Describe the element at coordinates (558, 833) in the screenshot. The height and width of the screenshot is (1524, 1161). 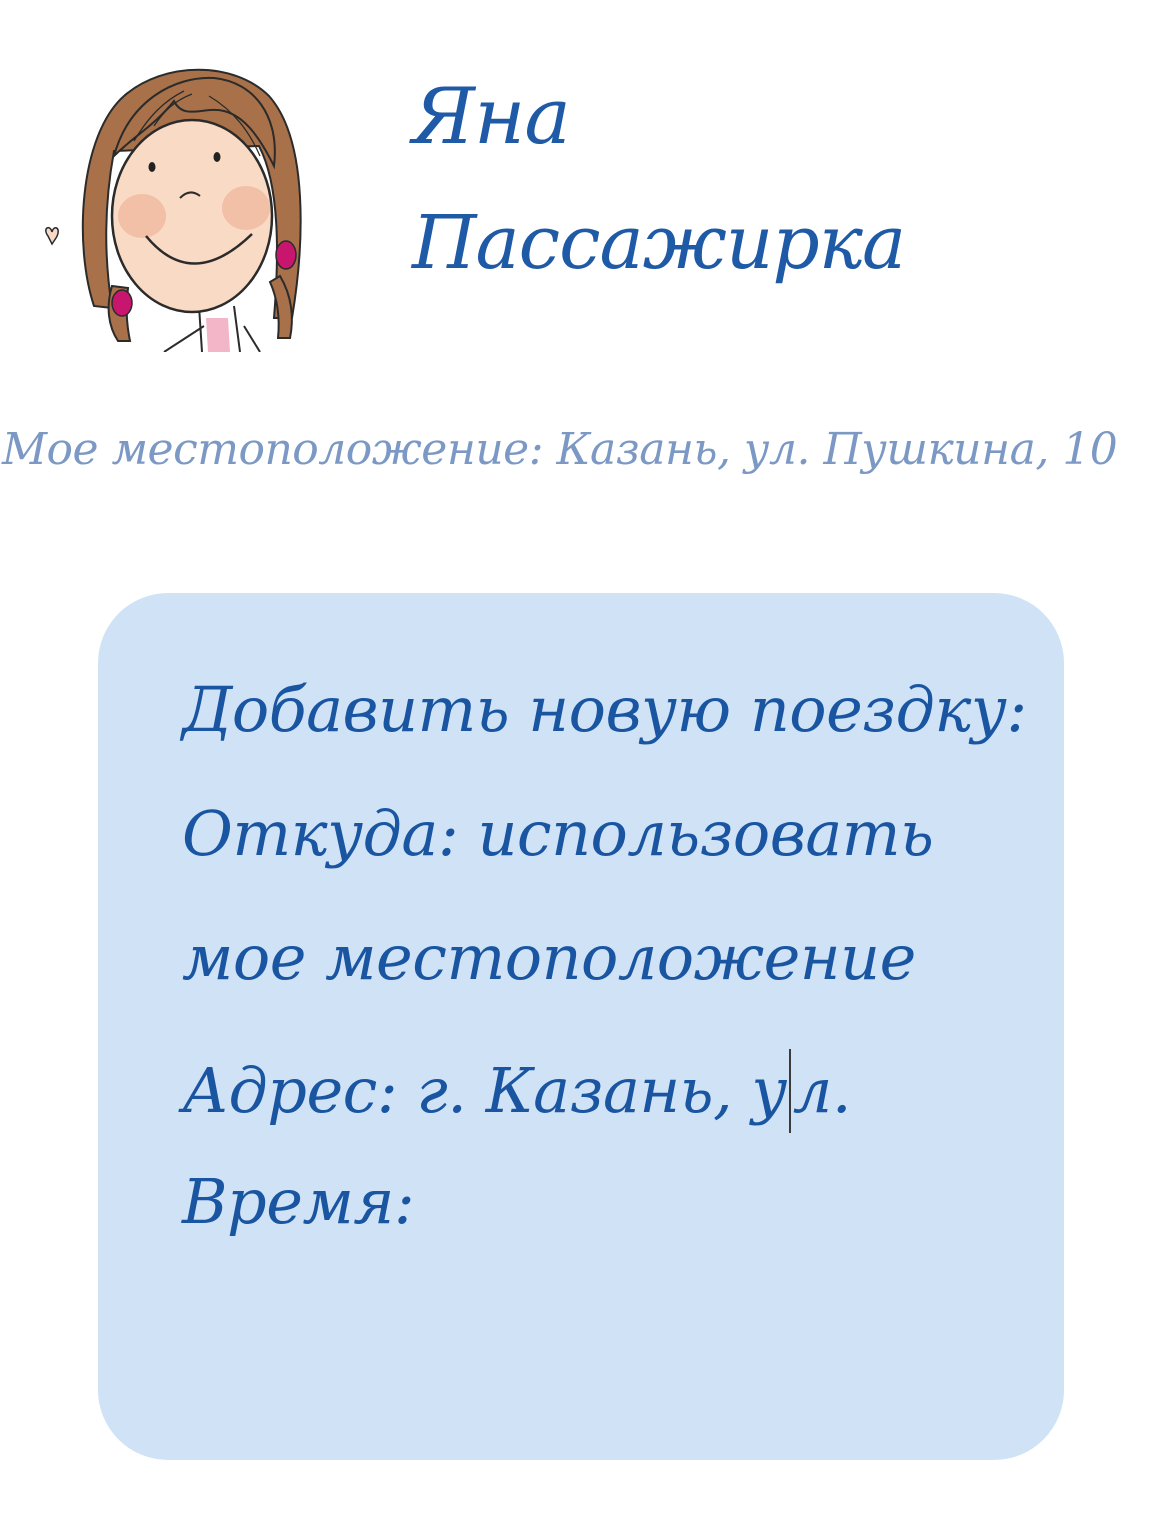
I see `from-label: Откуда: использовать` at that location.